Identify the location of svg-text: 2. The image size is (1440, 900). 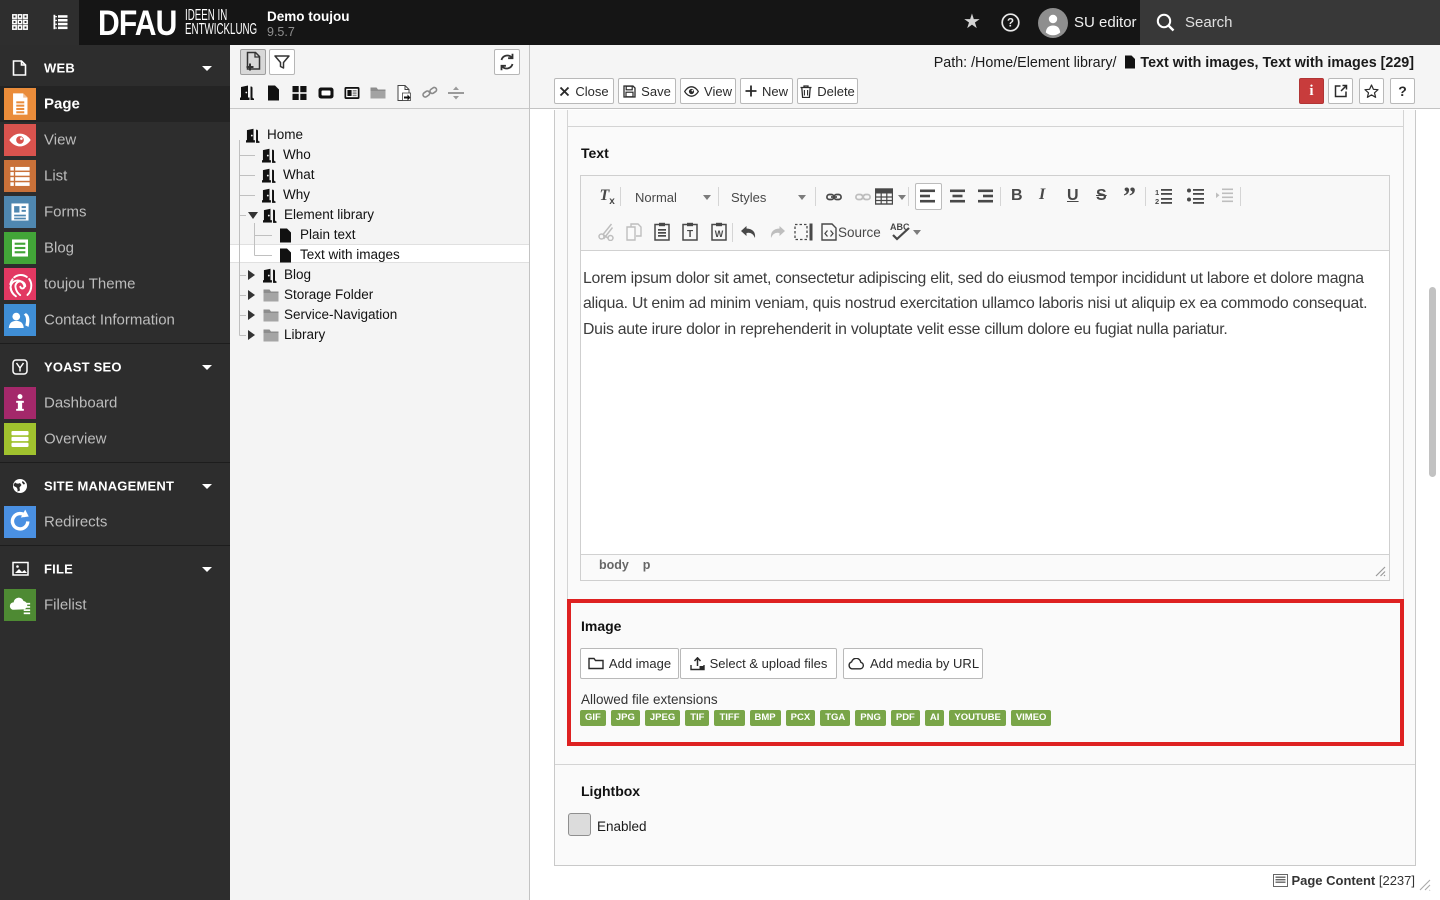
(1157, 201).